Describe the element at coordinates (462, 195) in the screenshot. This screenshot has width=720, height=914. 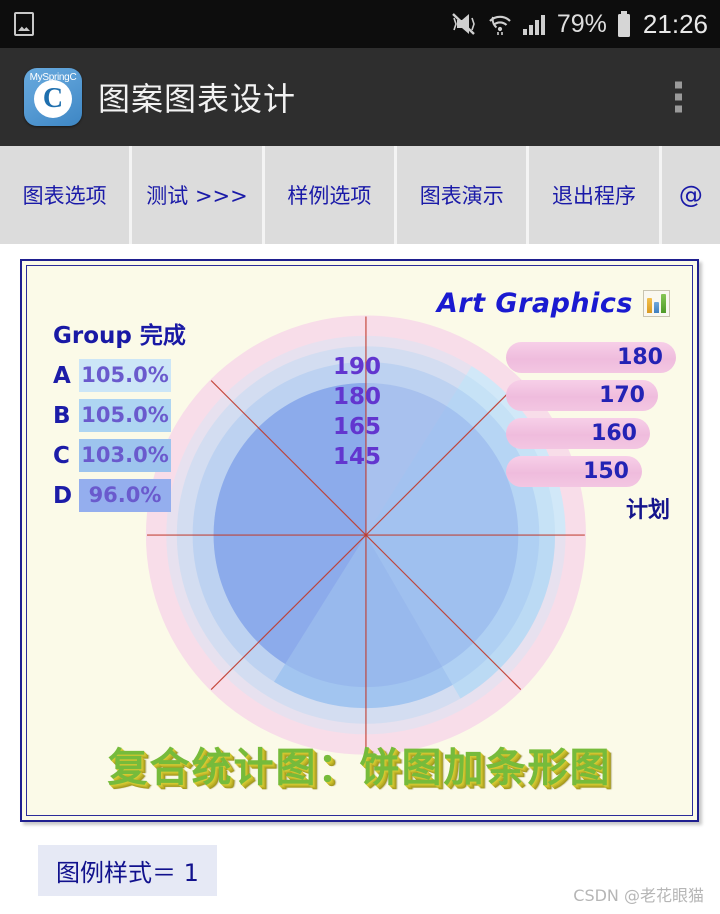
I see `tab-chart-demo: 图表演示` at that location.